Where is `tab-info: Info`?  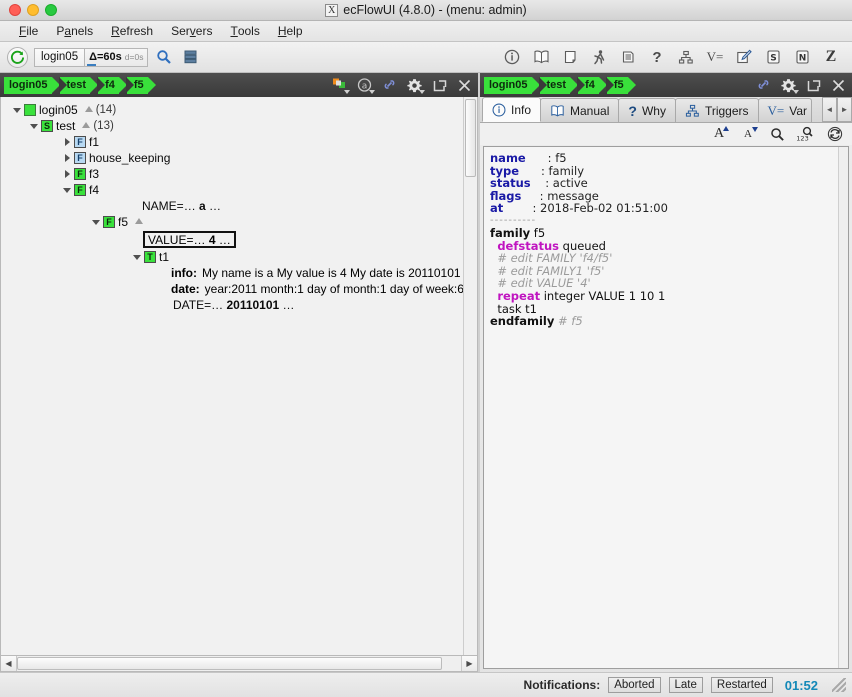
tab-info: Info is located at coordinates (512, 109).